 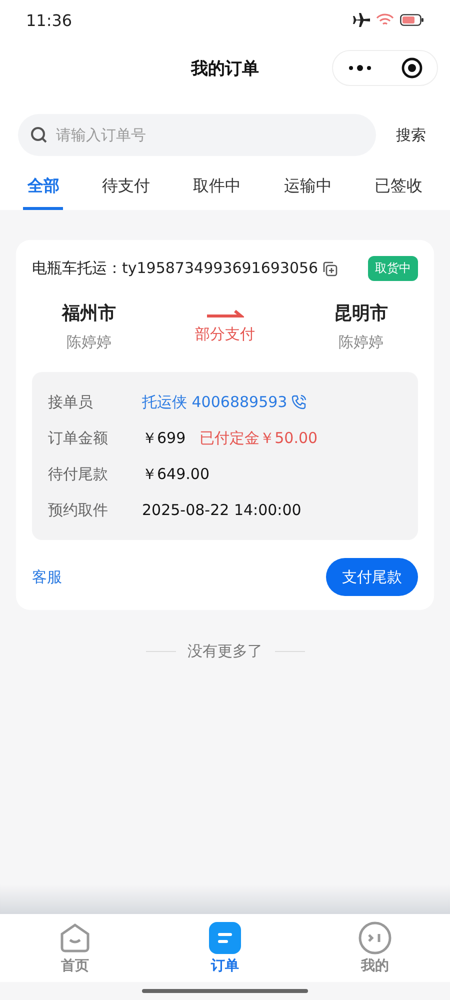 I want to click on search-field: 请输入订单号, so click(x=197, y=135).